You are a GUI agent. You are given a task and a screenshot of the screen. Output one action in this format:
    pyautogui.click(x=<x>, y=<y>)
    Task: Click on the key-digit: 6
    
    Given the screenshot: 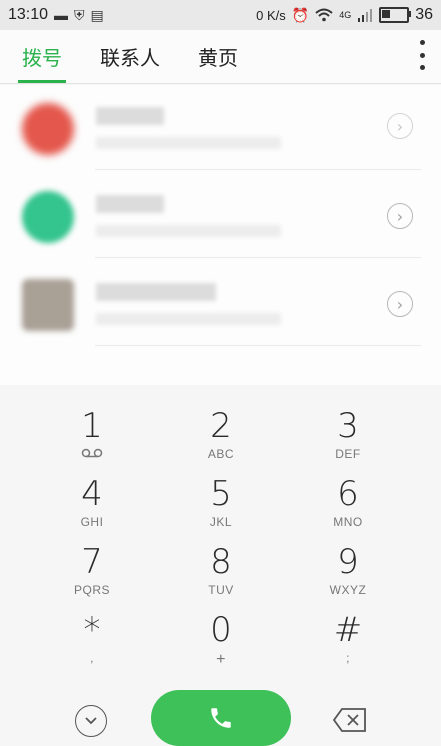 What is the action you would take?
    pyautogui.click(x=348, y=494)
    